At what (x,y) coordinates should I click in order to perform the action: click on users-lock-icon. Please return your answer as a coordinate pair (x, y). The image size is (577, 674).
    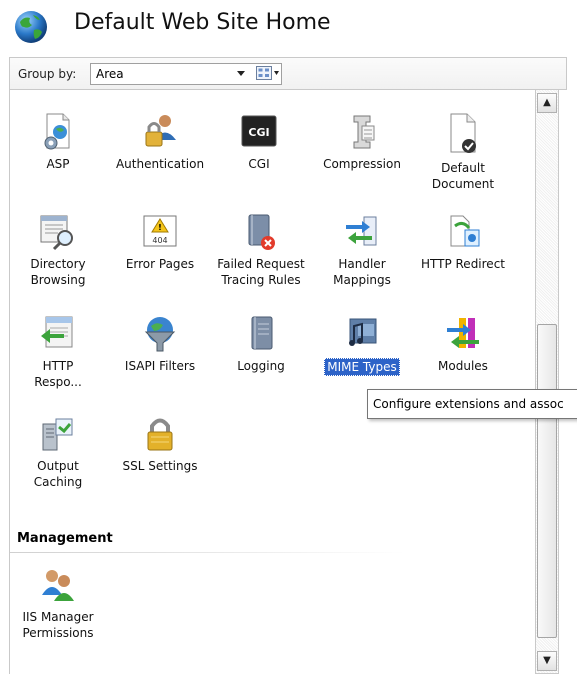
    Looking at the image, I should click on (160, 131).